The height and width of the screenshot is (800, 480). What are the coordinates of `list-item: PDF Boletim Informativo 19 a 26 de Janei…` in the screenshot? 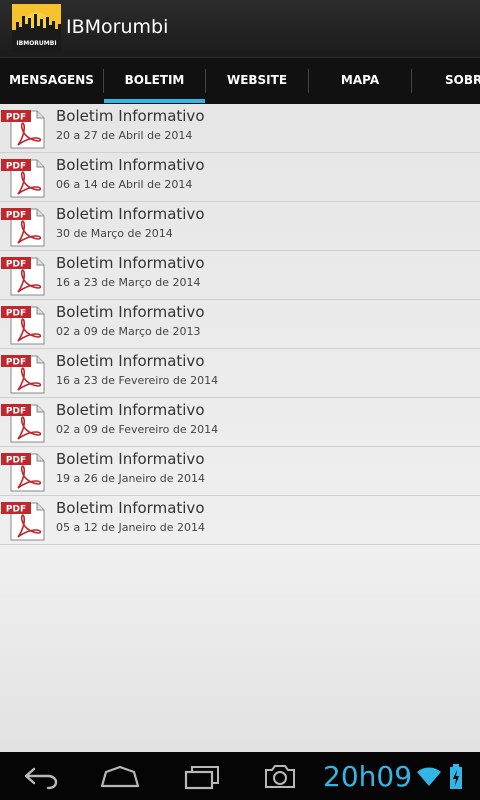 It's located at (240, 471).